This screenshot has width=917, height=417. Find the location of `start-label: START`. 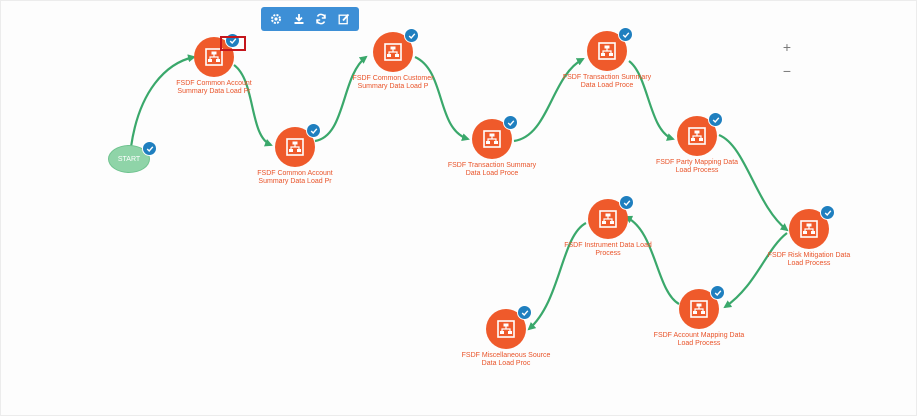

start-label: START is located at coordinates (129, 159).